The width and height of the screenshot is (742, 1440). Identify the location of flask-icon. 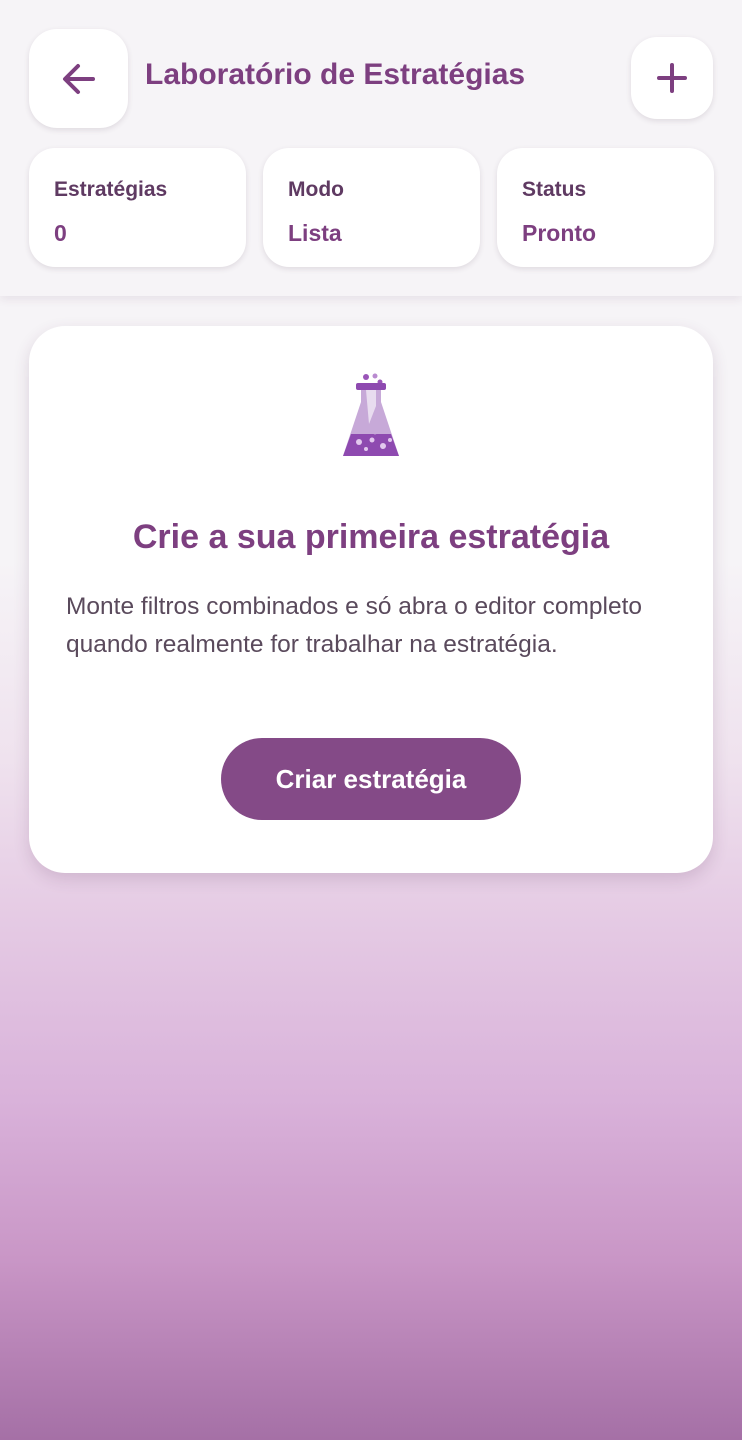
(371, 414).